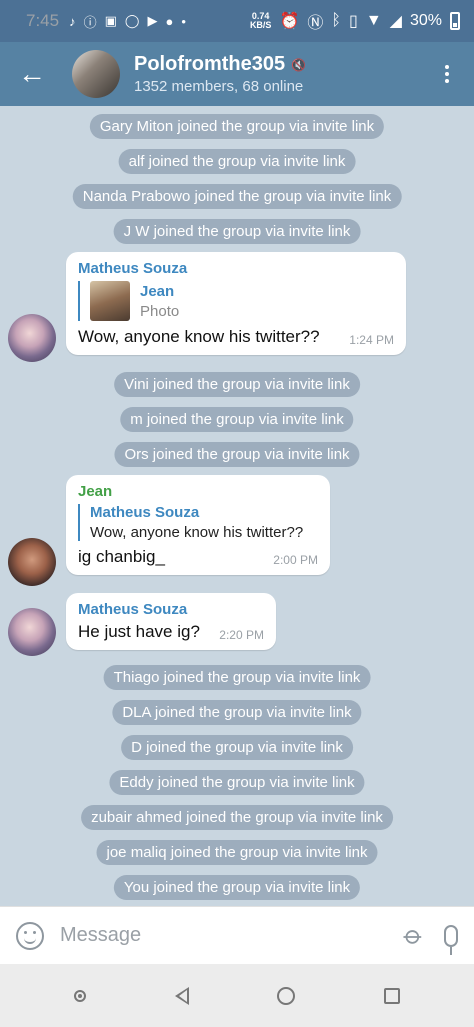  I want to click on service-message: D joined the group via invite link, so click(237, 747).